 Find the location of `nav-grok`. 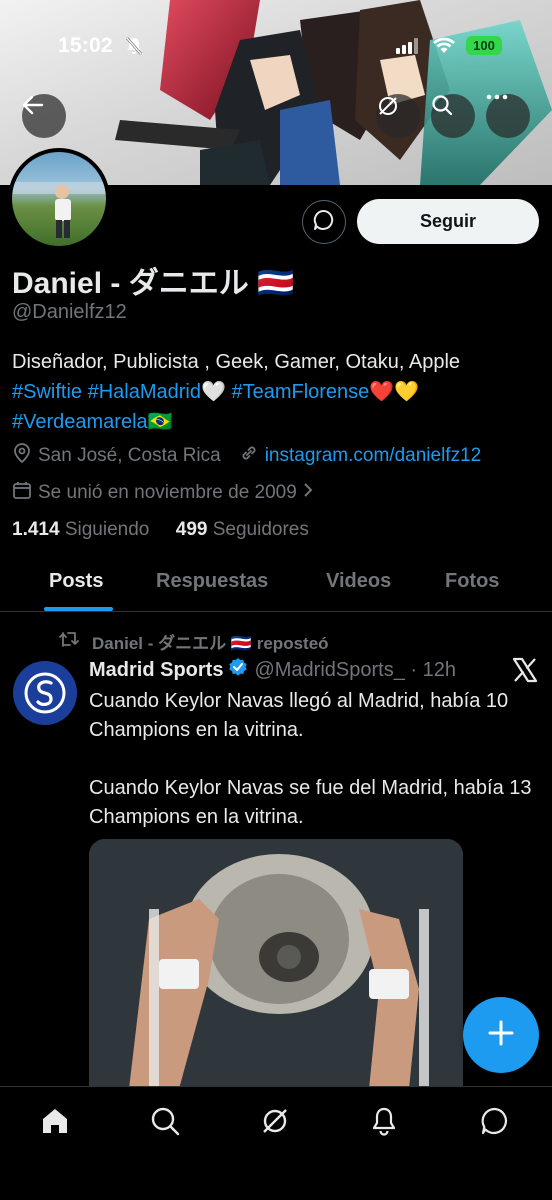

nav-grok is located at coordinates (275, 1123).